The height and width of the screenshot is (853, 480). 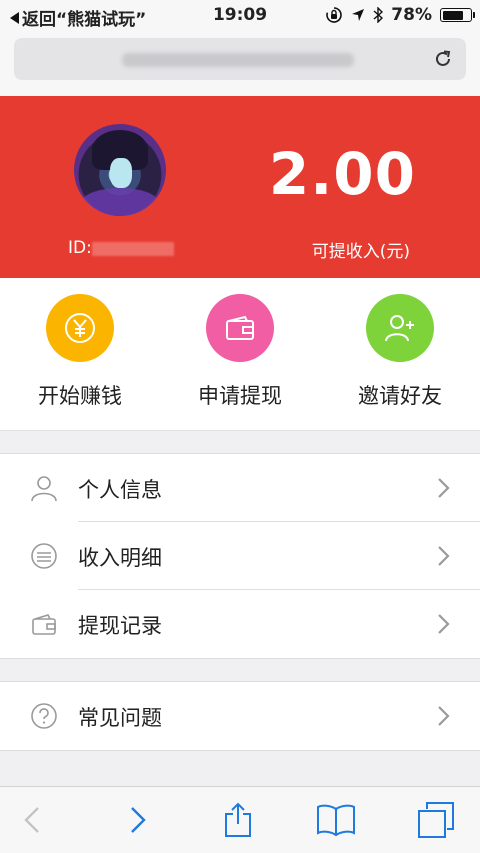 What do you see at coordinates (120, 202) in the screenshot?
I see `avatar-glow` at bounding box center [120, 202].